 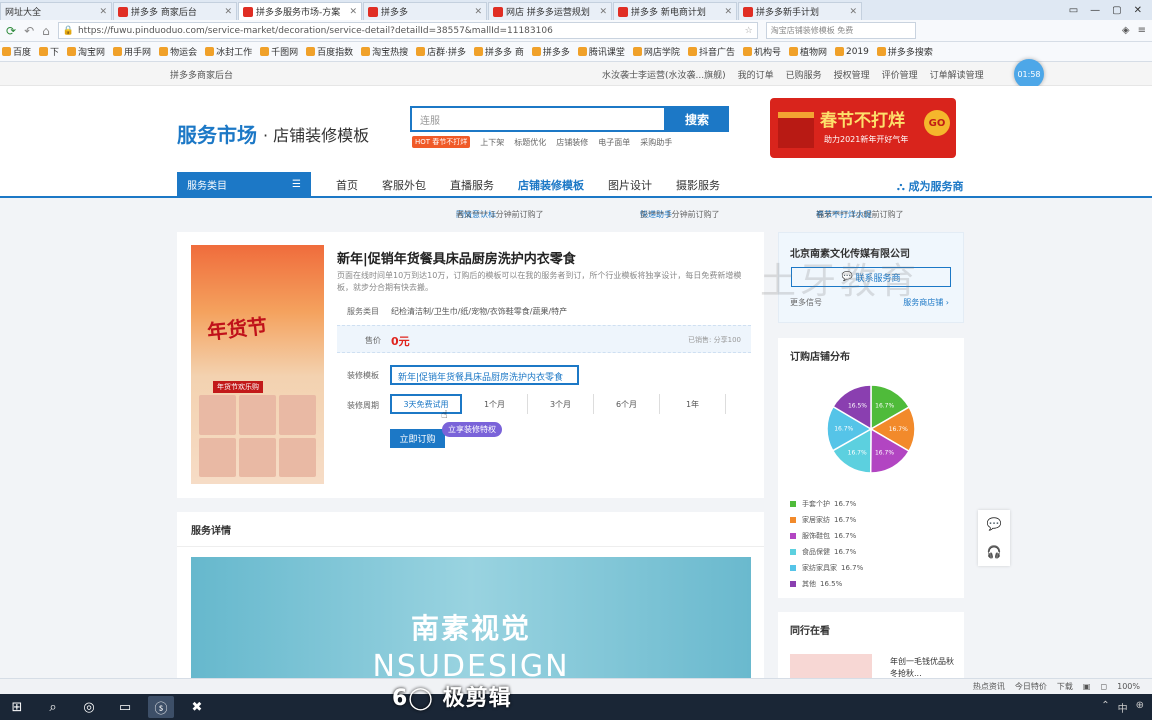 What do you see at coordinates (257, 364) in the screenshot?
I see `product-image: 年货节 年货节欢乐购` at bounding box center [257, 364].